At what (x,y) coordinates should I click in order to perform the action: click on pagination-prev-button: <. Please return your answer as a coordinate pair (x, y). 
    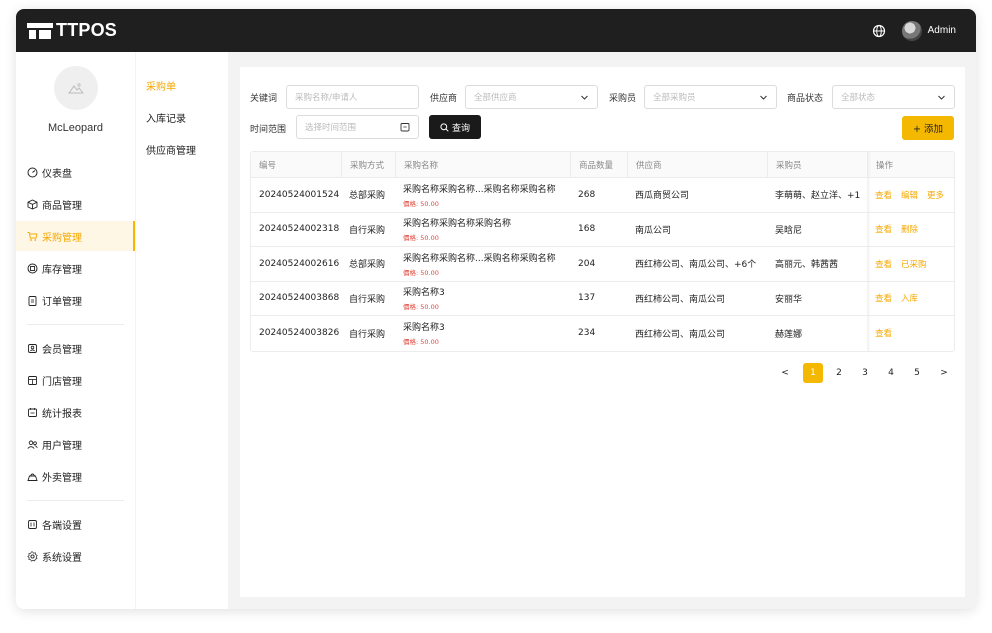
    Looking at the image, I should click on (785, 373).